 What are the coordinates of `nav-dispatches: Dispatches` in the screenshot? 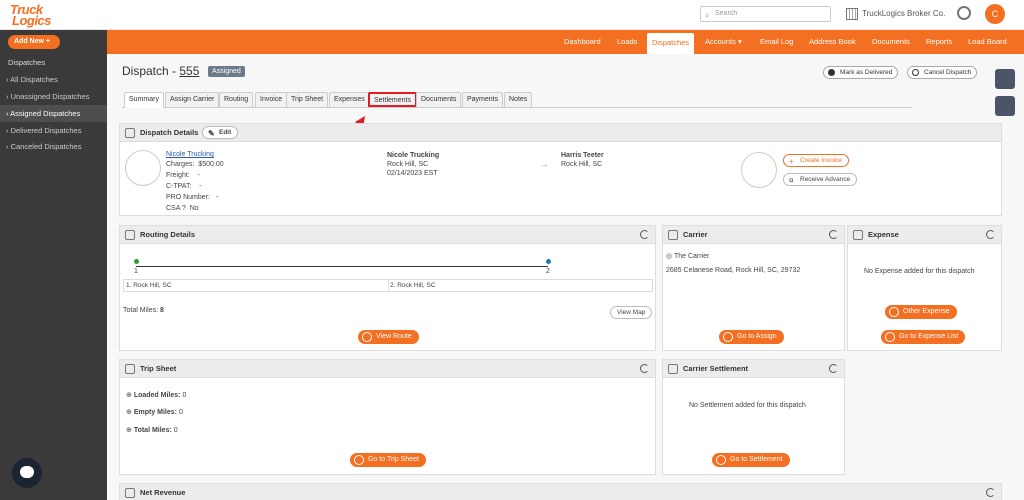 It's located at (671, 43).